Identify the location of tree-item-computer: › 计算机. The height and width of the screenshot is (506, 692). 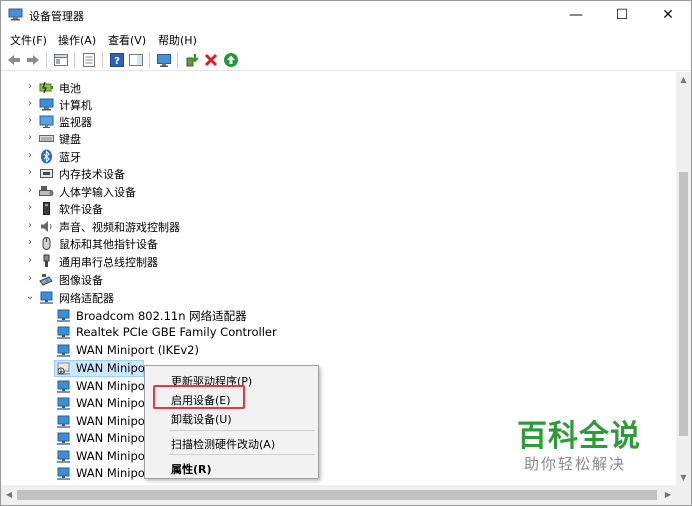
(338, 104).